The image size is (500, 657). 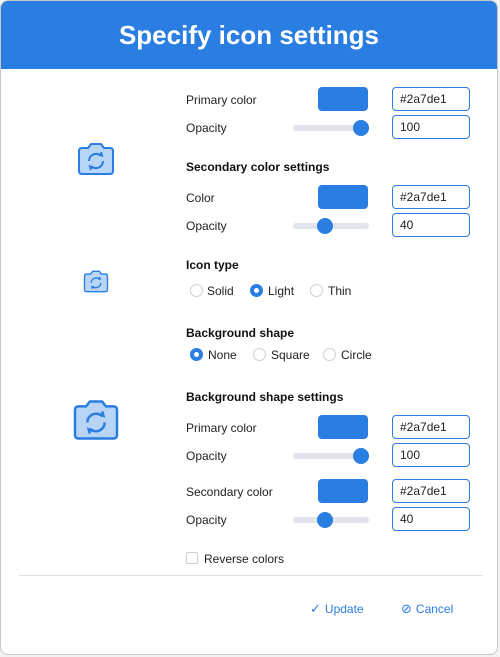 I want to click on icon-type-light-label: Light, so click(x=281, y=291).